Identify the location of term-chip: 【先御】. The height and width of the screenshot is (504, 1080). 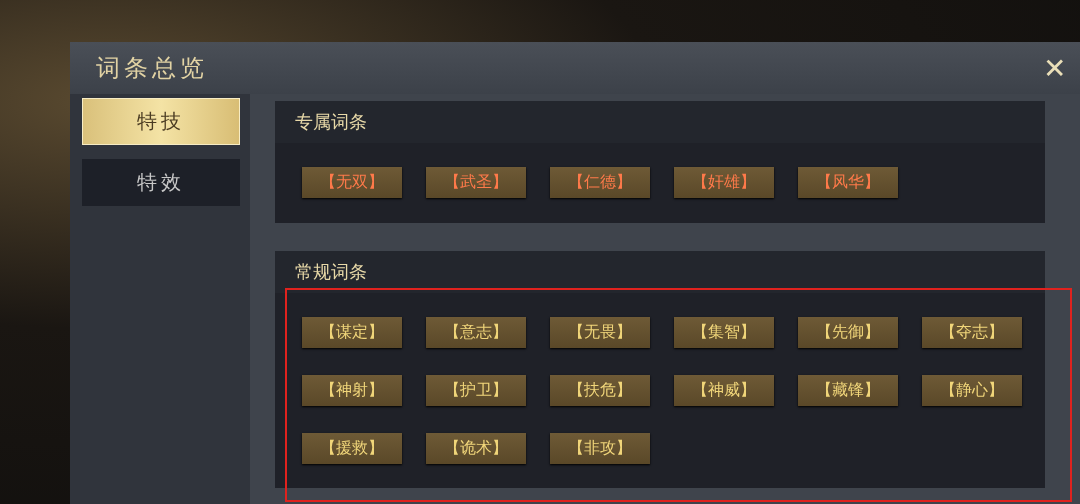
(848, 332).